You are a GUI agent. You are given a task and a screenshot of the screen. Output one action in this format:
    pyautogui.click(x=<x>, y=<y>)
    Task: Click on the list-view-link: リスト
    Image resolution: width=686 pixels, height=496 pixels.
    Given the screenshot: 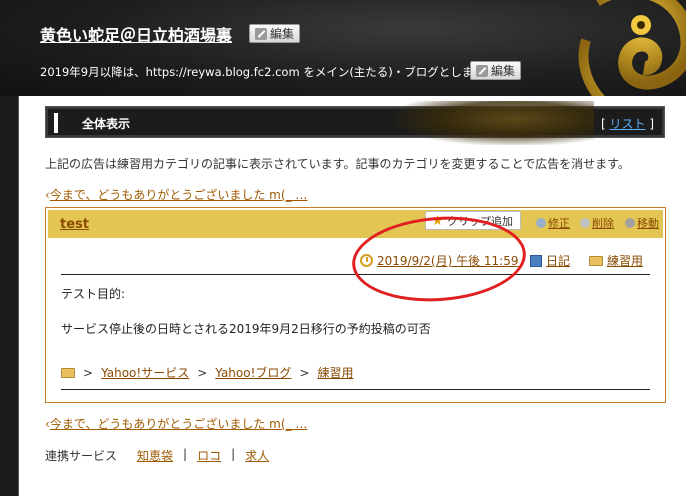 What is the action you would take?
    pyautogui.click(x=627, y=124)
    